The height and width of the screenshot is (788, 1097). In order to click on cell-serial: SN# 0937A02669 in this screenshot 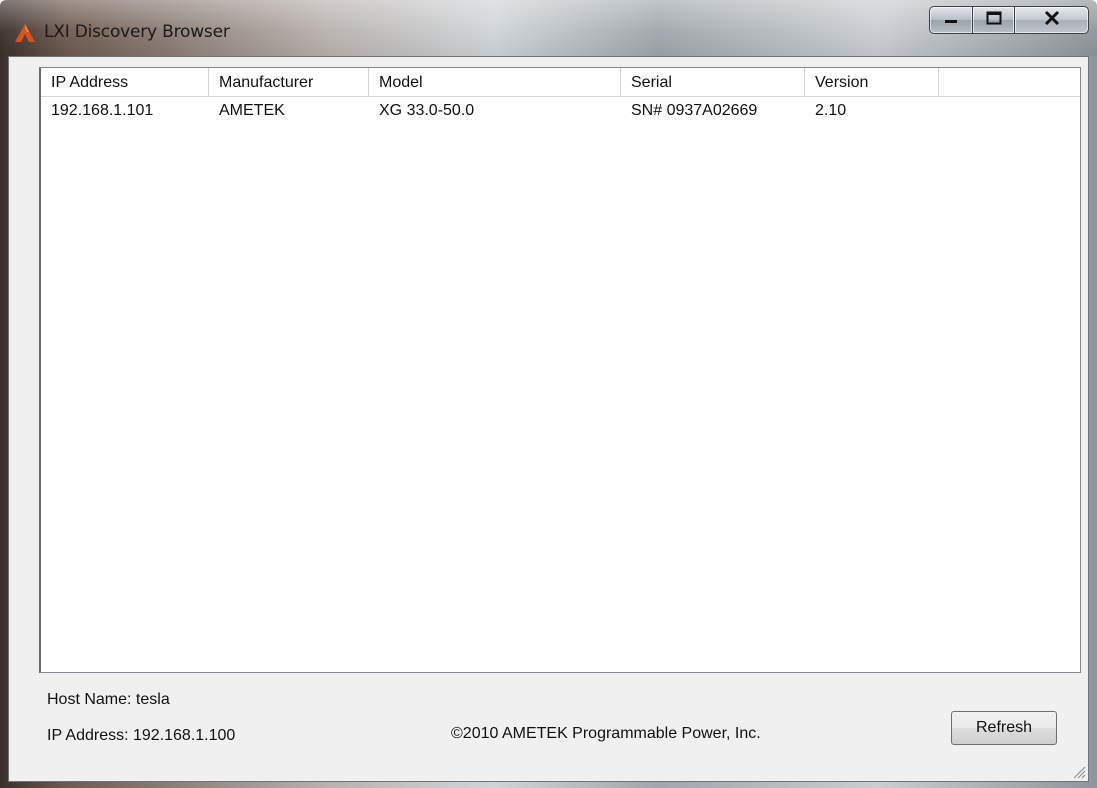, I will do `click(694, 110)`.